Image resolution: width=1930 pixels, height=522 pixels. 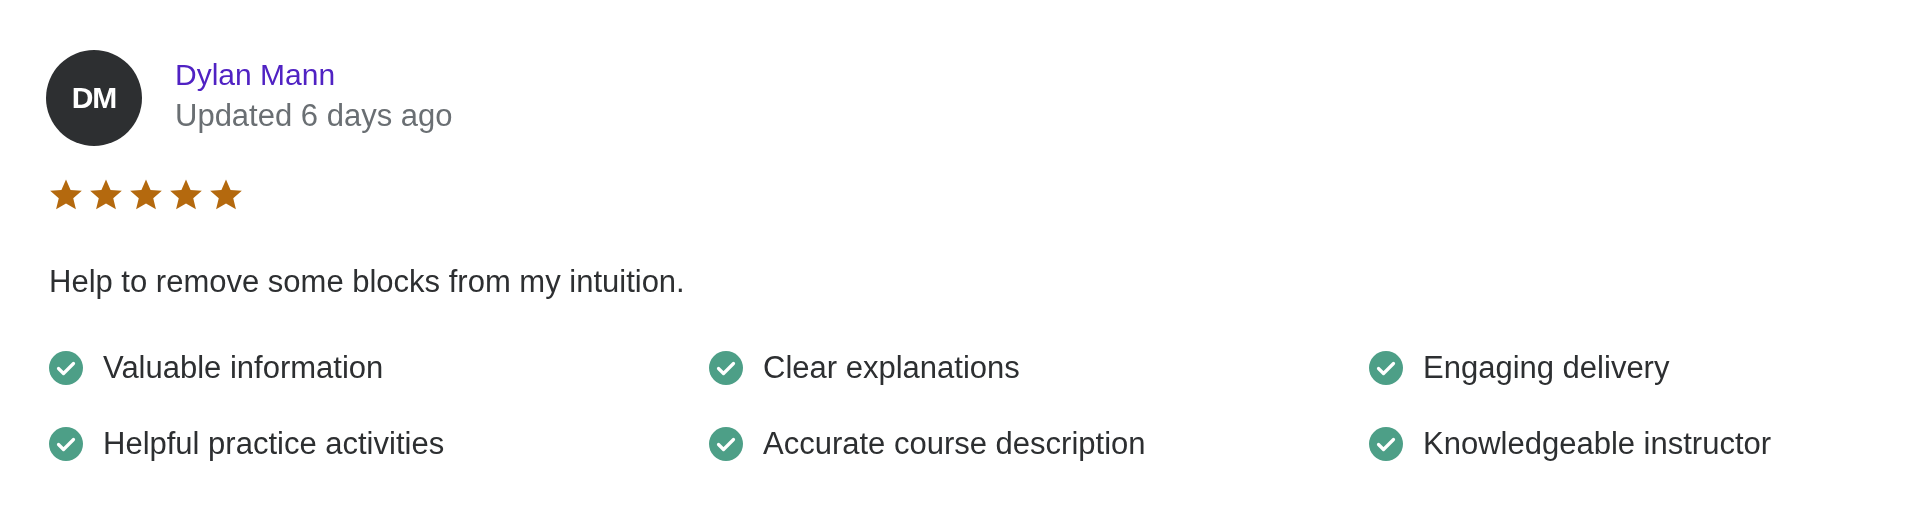 What do you see at coordinates (1546, 368) in the screenshot?
I see `highlight-label: Engaging delivery` at bounding box center [1546, 368].